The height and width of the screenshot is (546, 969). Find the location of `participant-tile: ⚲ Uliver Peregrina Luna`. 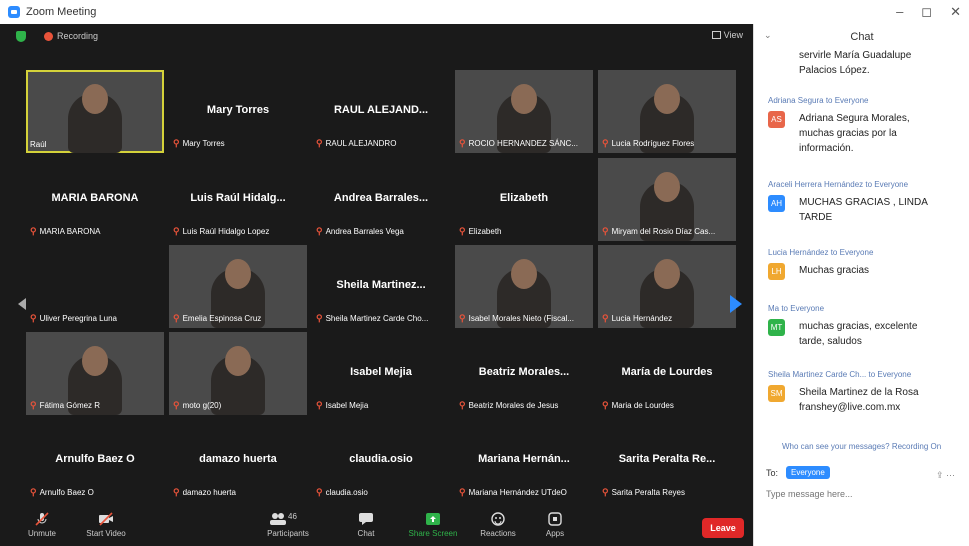

participant-tile: ⚲ Uliver Peregrina Luna is located at coordinates (95, 286).